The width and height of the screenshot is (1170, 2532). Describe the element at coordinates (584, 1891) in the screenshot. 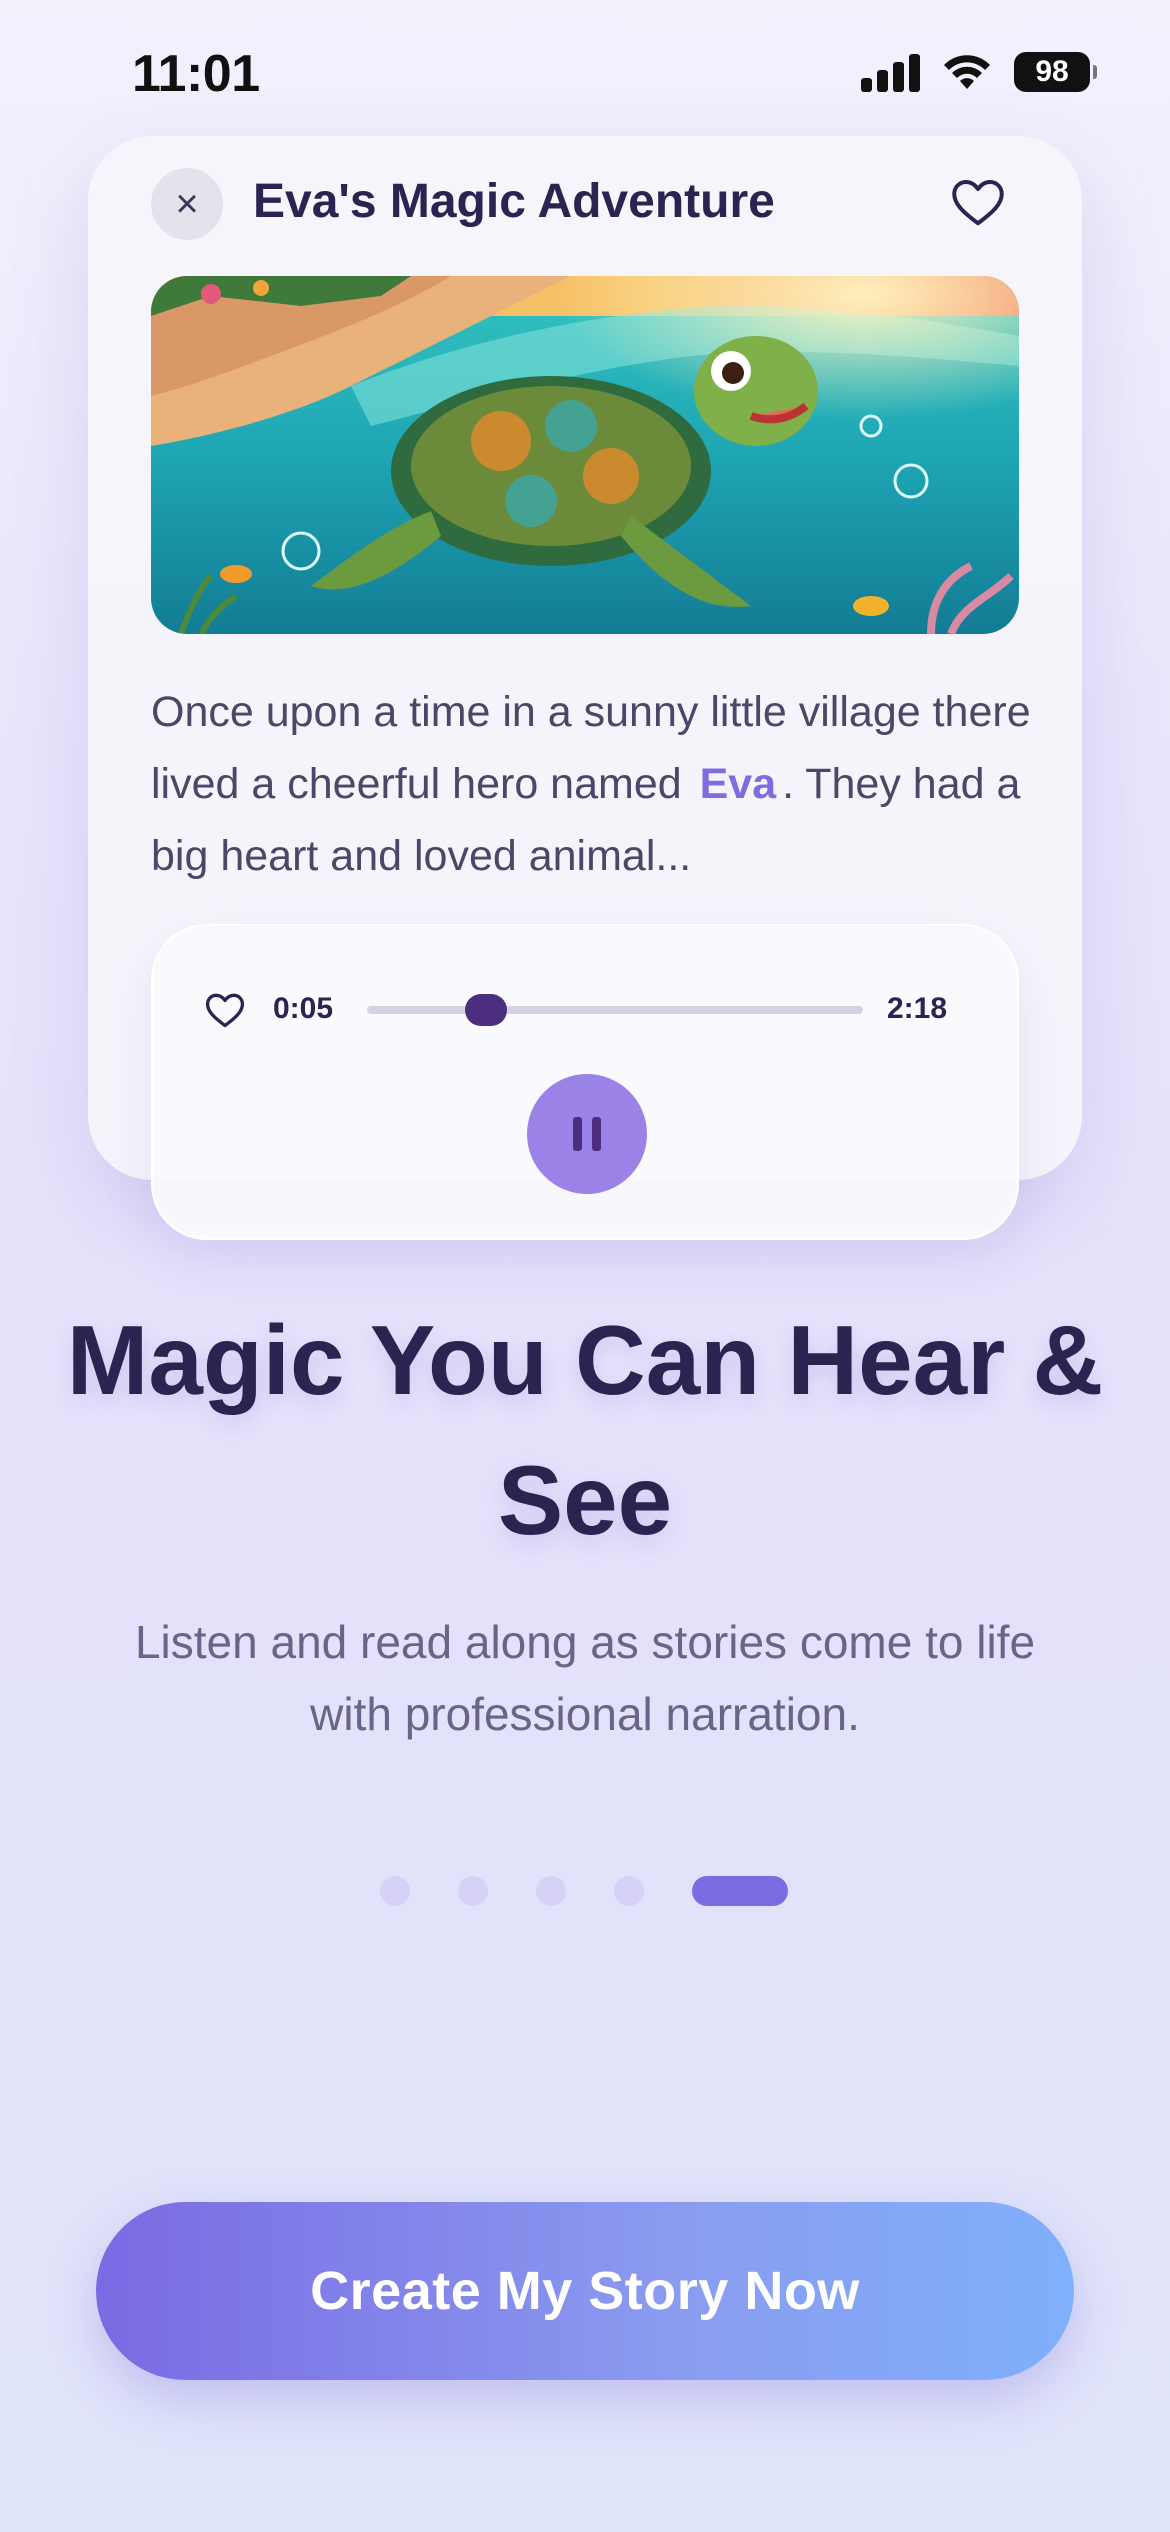

I see `pagination-dots` at that location.